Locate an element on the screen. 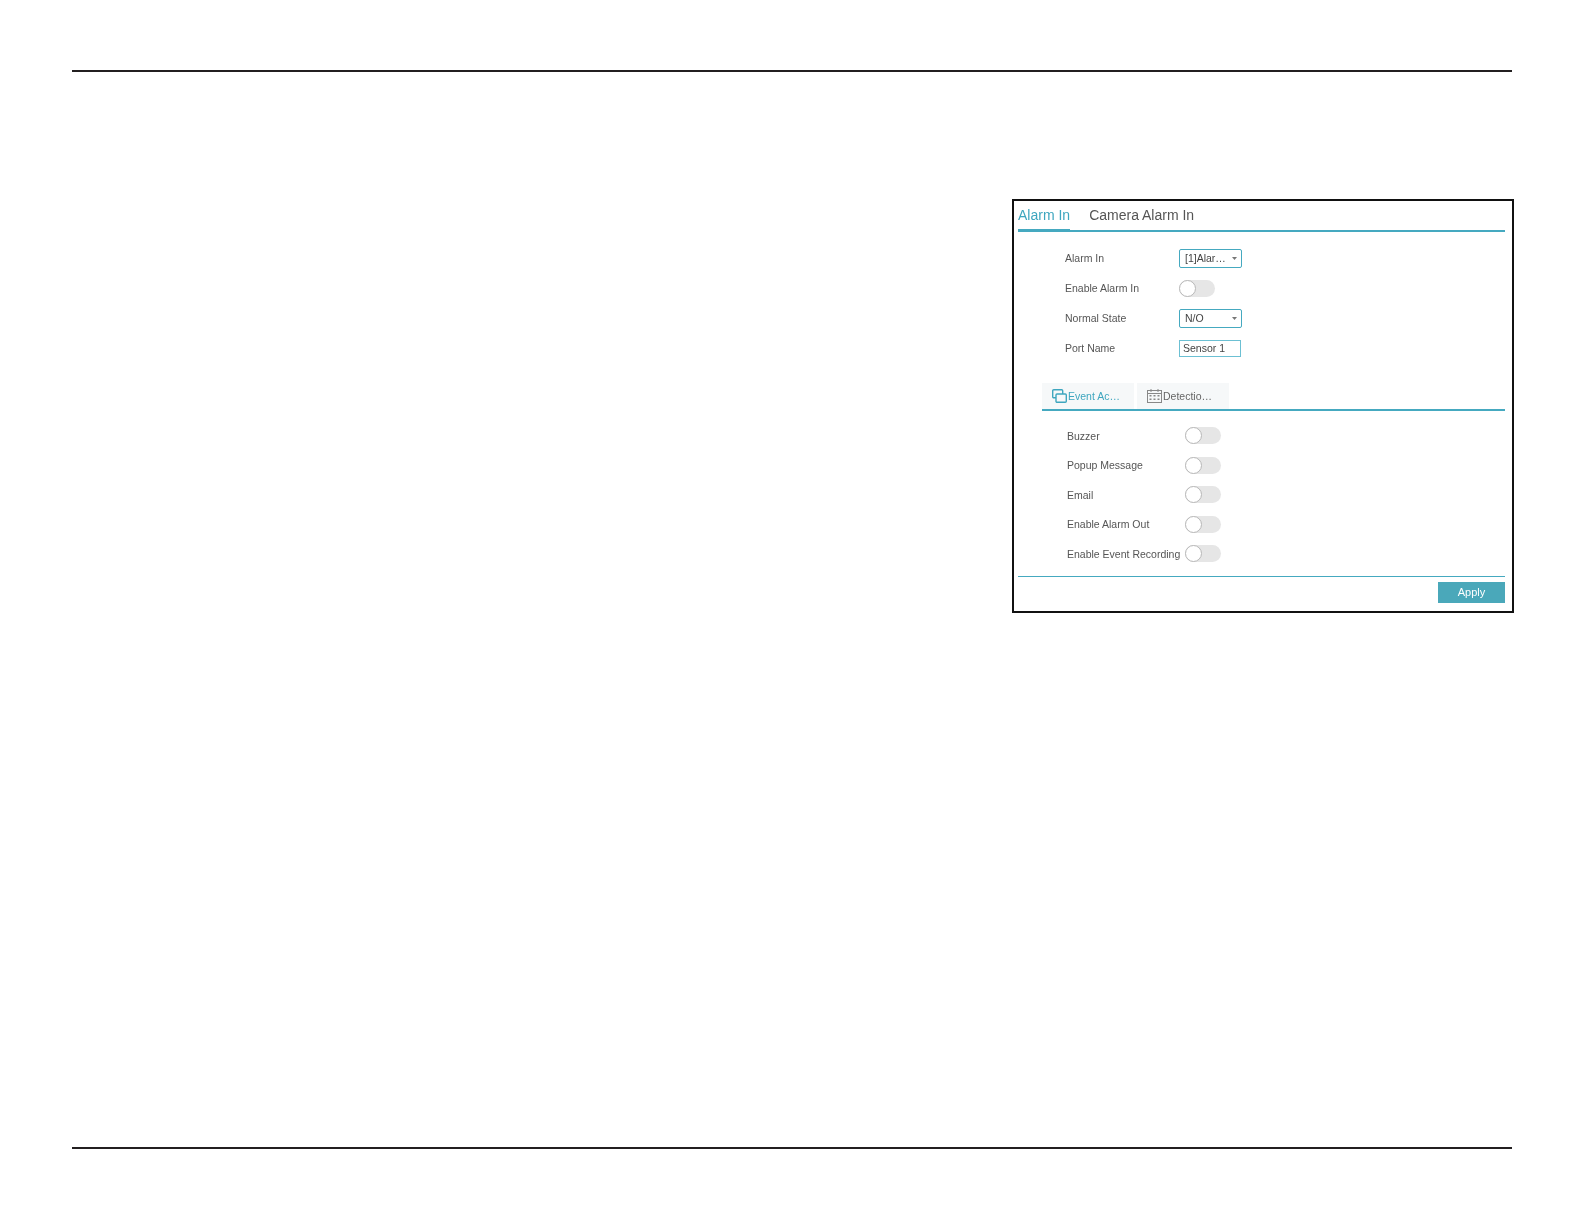 This screenshot has width=1585, height=1225. tab: Camera Alarm In is located at coordinates (1142, 219).